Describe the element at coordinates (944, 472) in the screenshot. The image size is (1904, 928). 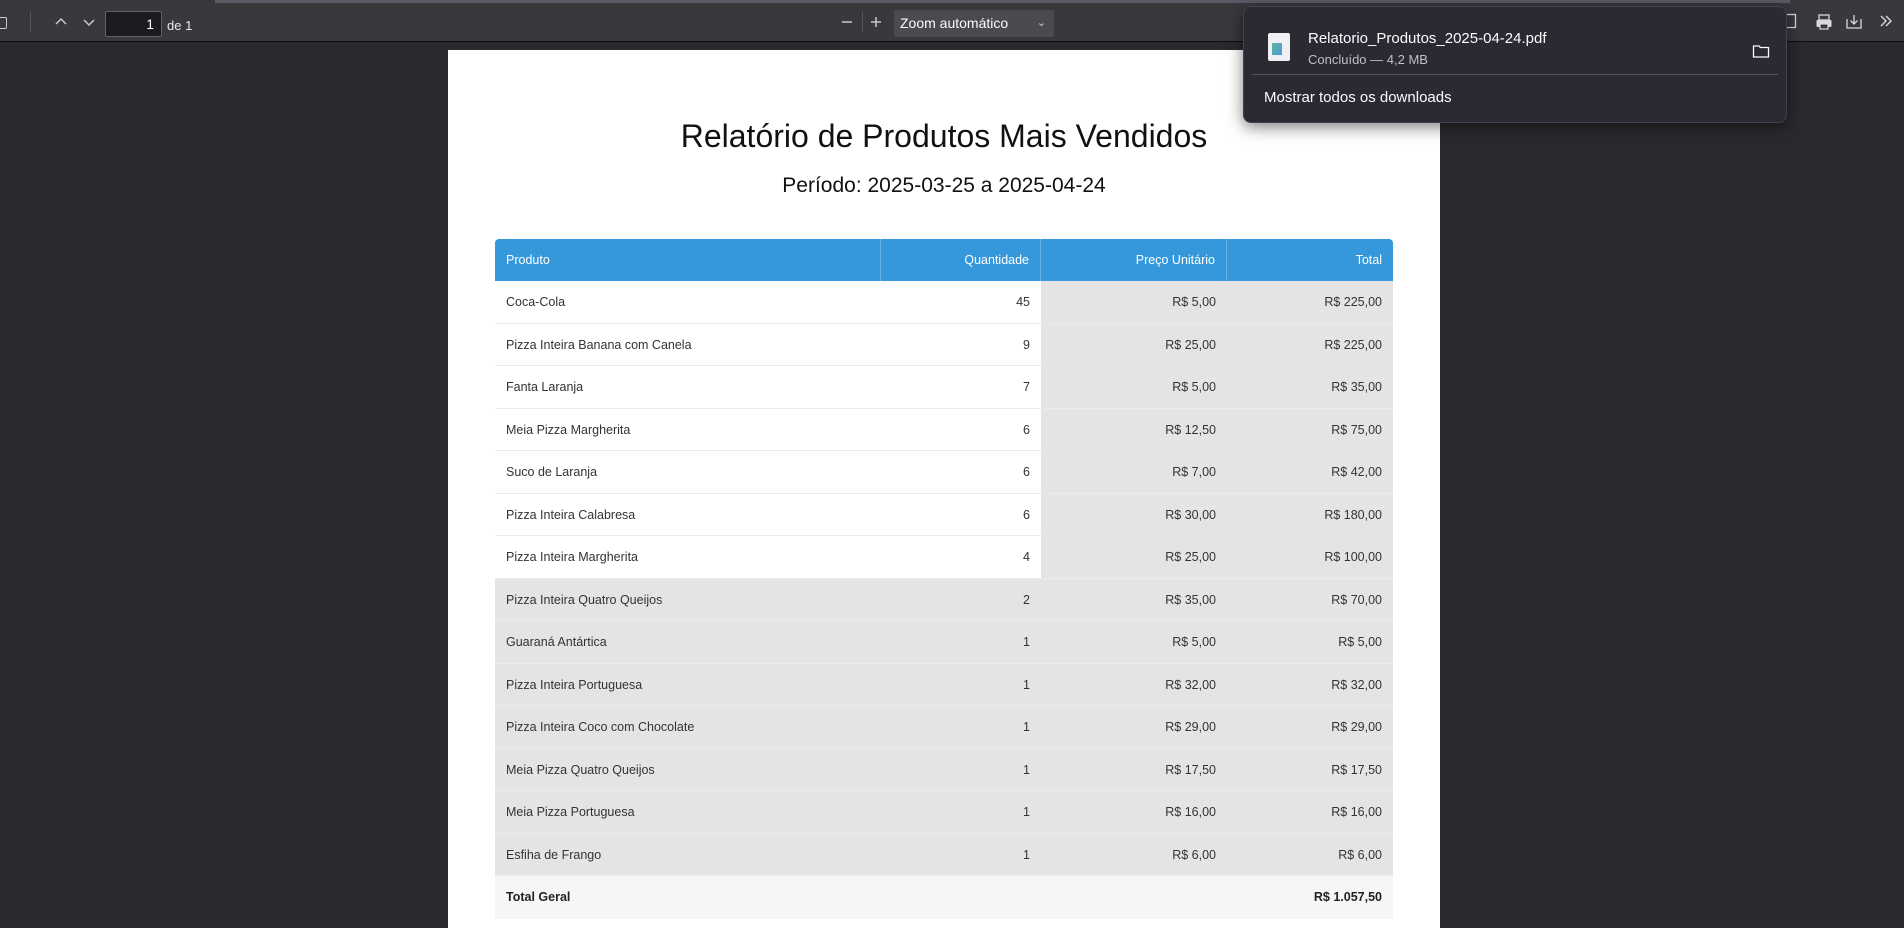
I see `table-row: Suco de Laranja 6 R$ 7,00 R$ 42,00` at that location.